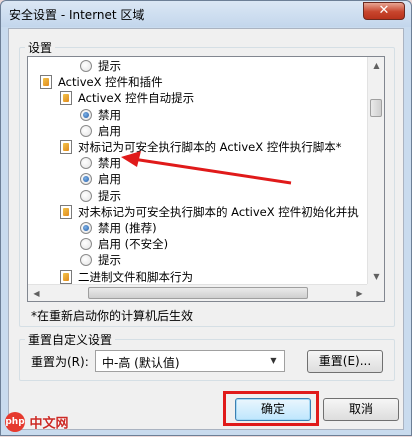  What do you see at coordinates (376, 108) in the screenshot?
I see `vertical-scroll-thumb` at bounding box center [376, 108].